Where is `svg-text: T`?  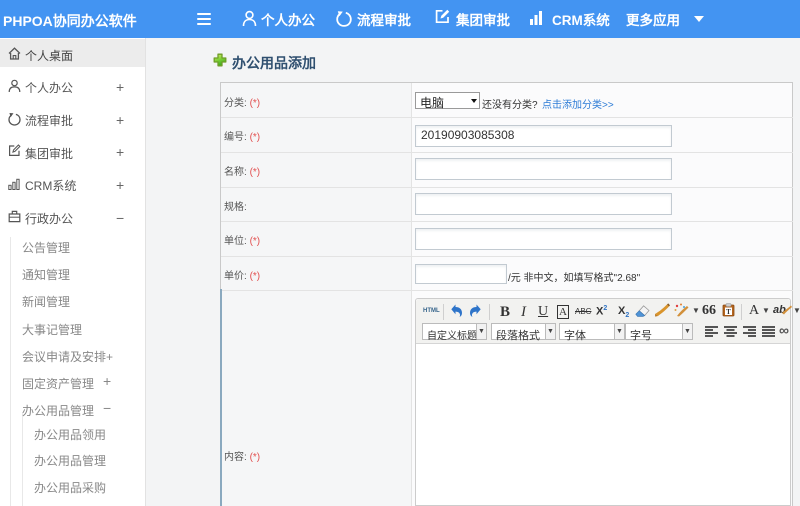
svg-text: T is located at coordinates (728, 312).